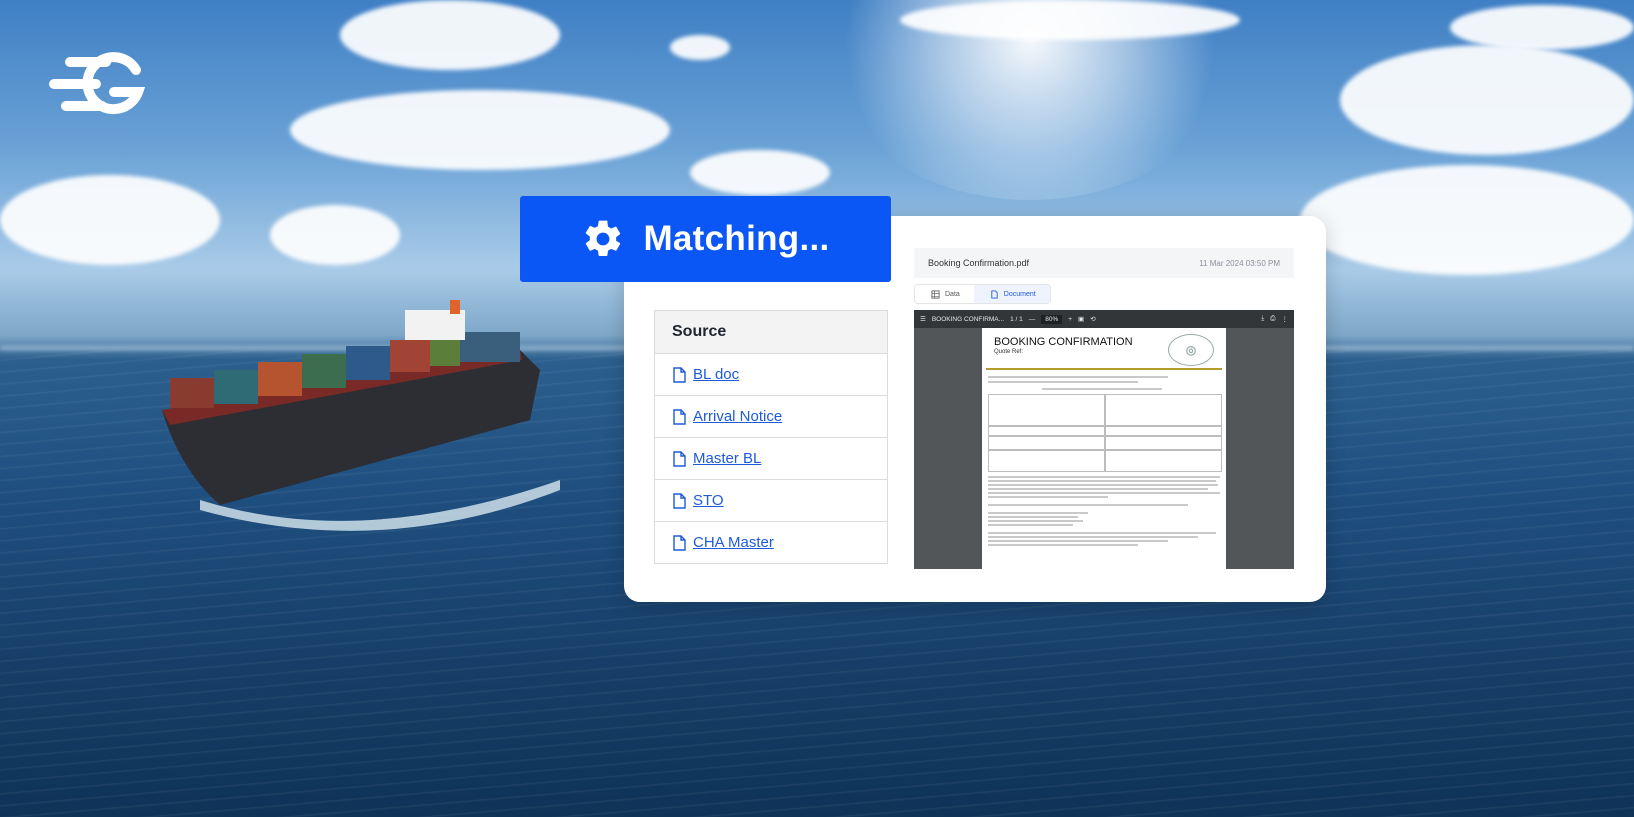  What do you see at coordinates (952, 294) in the screenshot?
I see `tab-data-label: Data` at bounding box center [952, 294].